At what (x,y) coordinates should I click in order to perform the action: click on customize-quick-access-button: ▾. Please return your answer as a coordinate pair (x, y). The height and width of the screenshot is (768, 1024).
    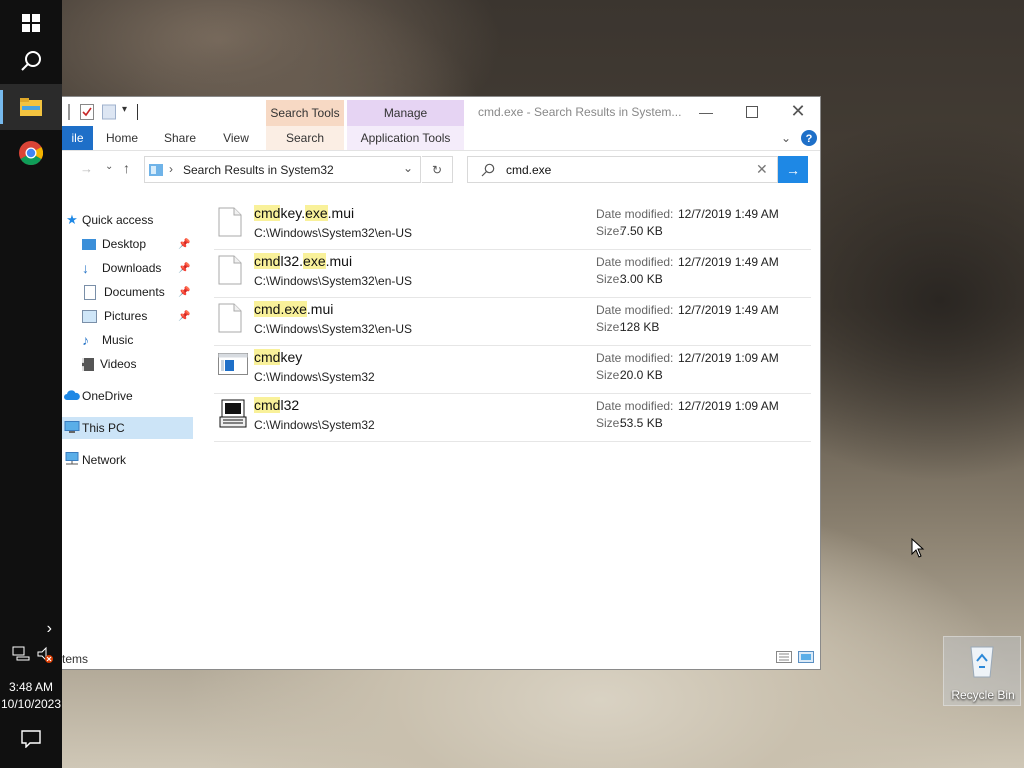
    Looking at the image, I should click on (124, 112).